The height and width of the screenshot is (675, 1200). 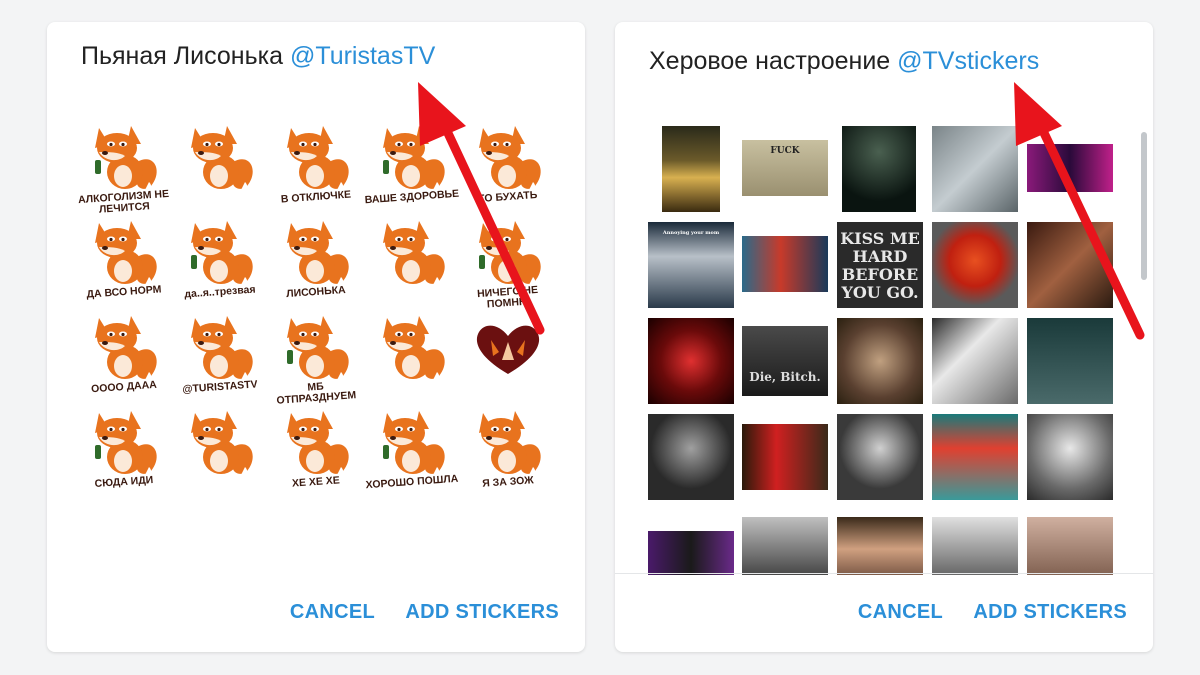 I want to click on sticker-fox: СЮДА ИДИ, so click(x=124, y=451).